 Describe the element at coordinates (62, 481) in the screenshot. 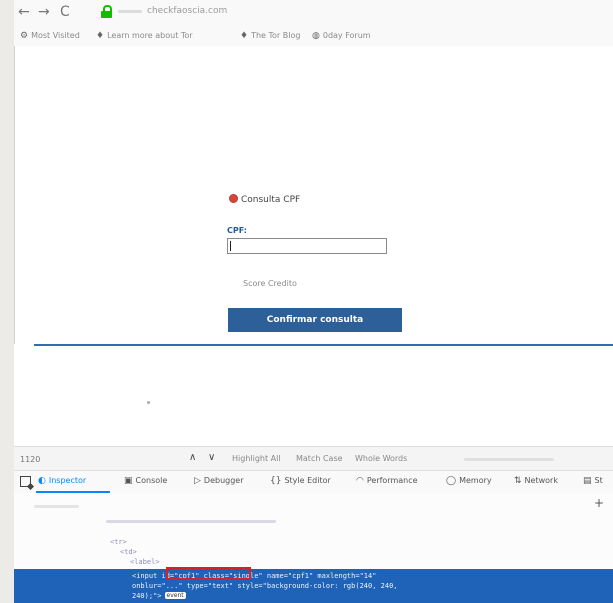

I see `tab-inspector: ◐ Inspector` at that location.